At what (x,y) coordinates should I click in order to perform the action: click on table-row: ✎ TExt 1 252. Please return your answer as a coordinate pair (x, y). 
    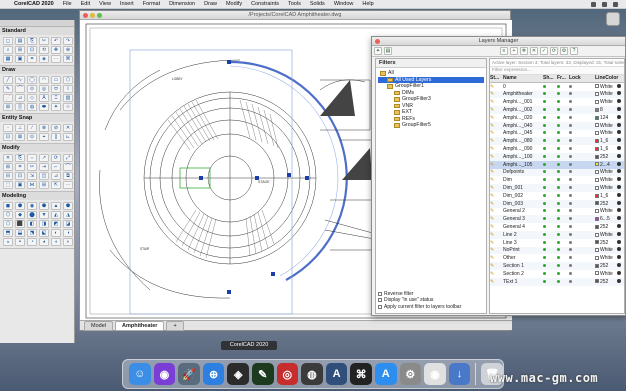
    Looking at the image, I should click on (557, 281).